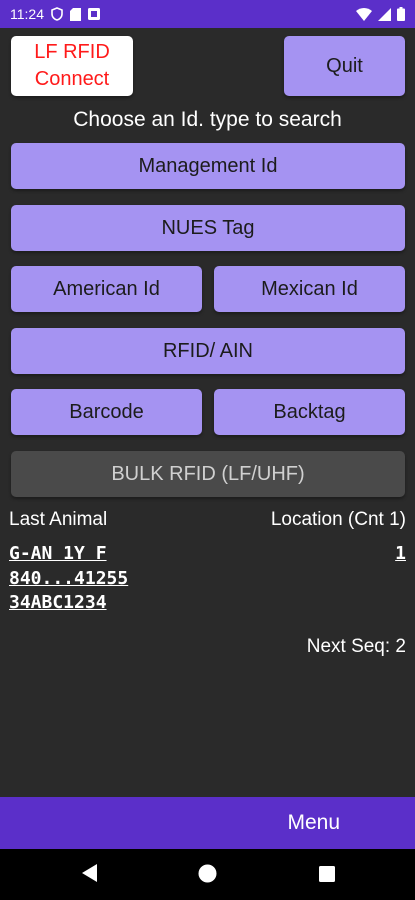 The height and width of the screenshot is (900, 415). I want to click on recents-icon, so click(327, 876).